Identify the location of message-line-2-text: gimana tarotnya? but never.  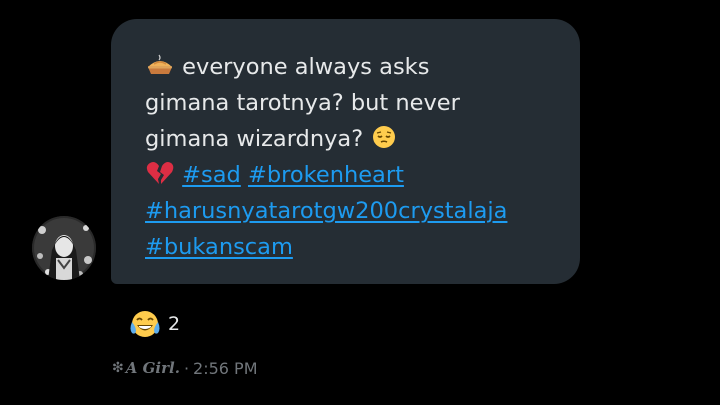
(302, 103).